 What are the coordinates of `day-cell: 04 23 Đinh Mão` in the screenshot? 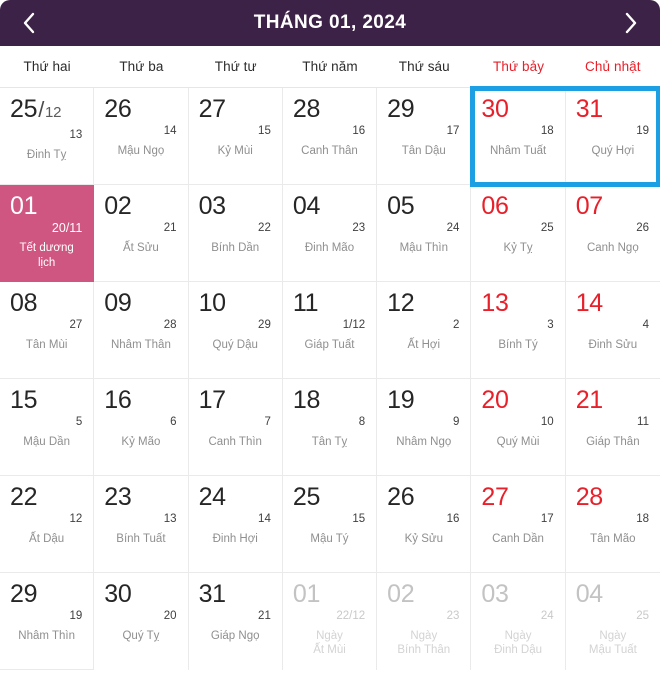 It's located at (330, 233).